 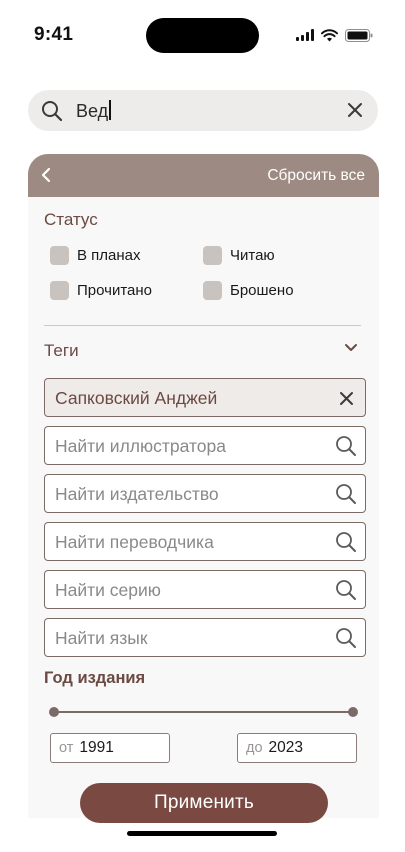 I want to click on search-bar: Вед, so click(x=203, y=110).